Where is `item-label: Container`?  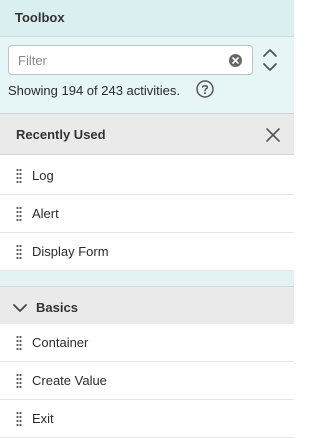
item-label: Container is located at coordinates (60, 342).